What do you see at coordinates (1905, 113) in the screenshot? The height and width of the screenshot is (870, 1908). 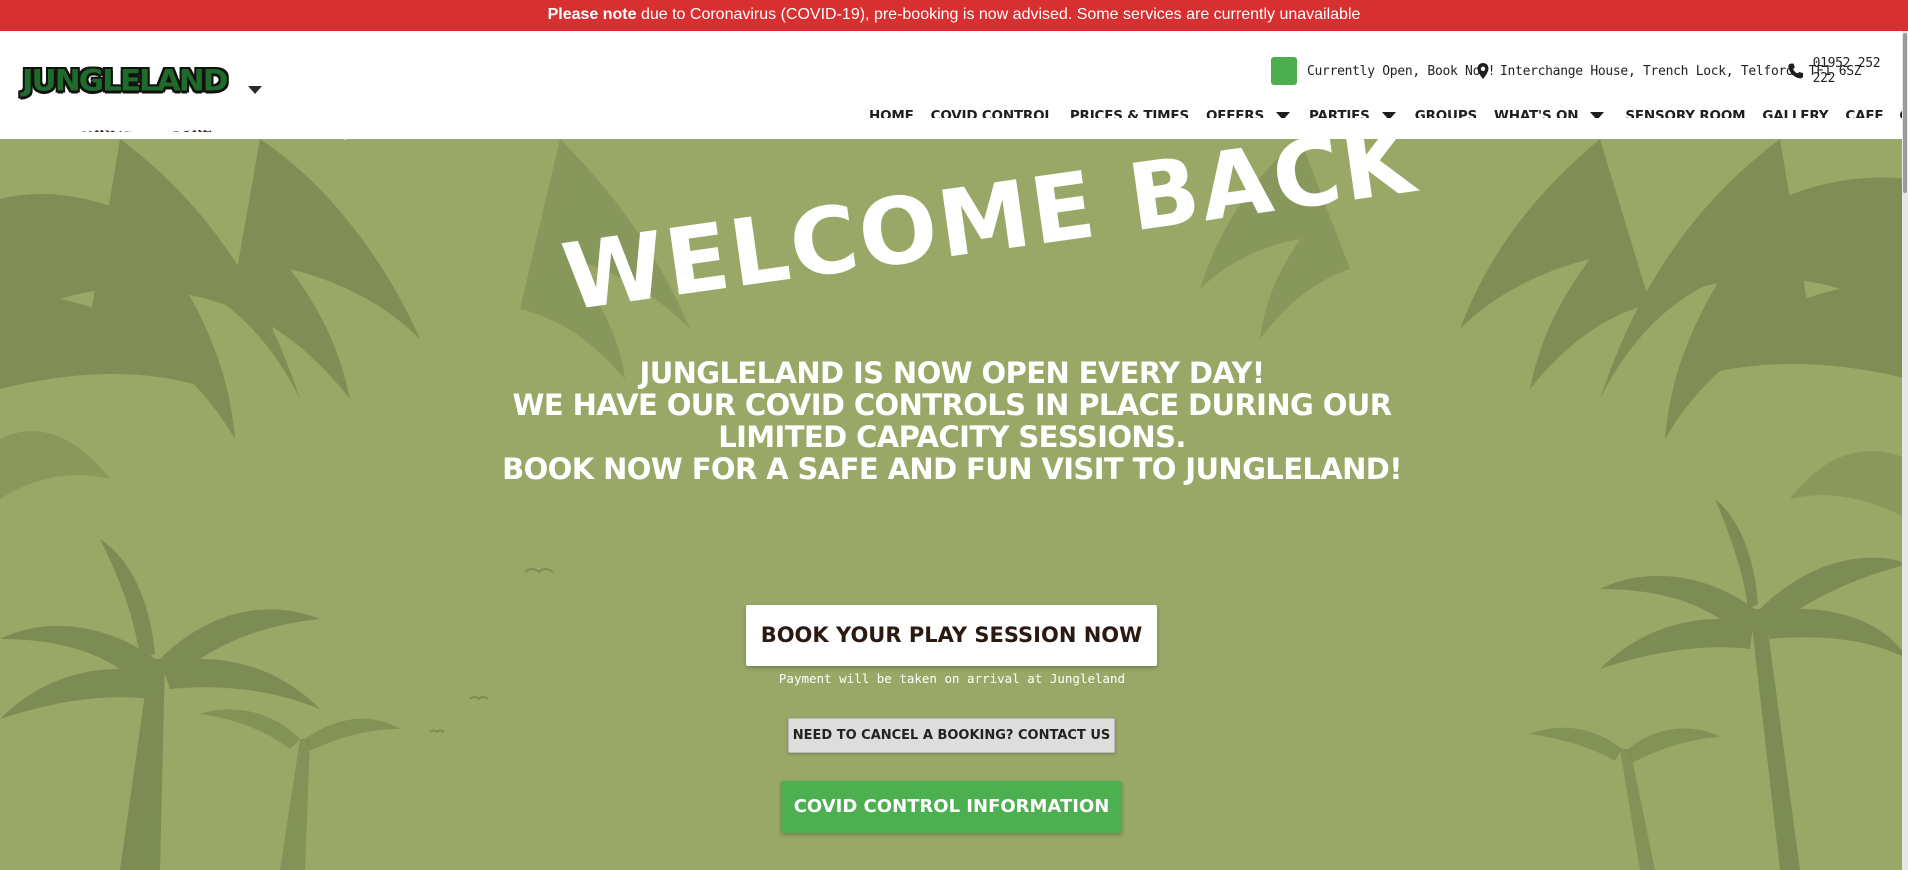 I see `scrollbar-thumb` at bounding box center [1905, 113].